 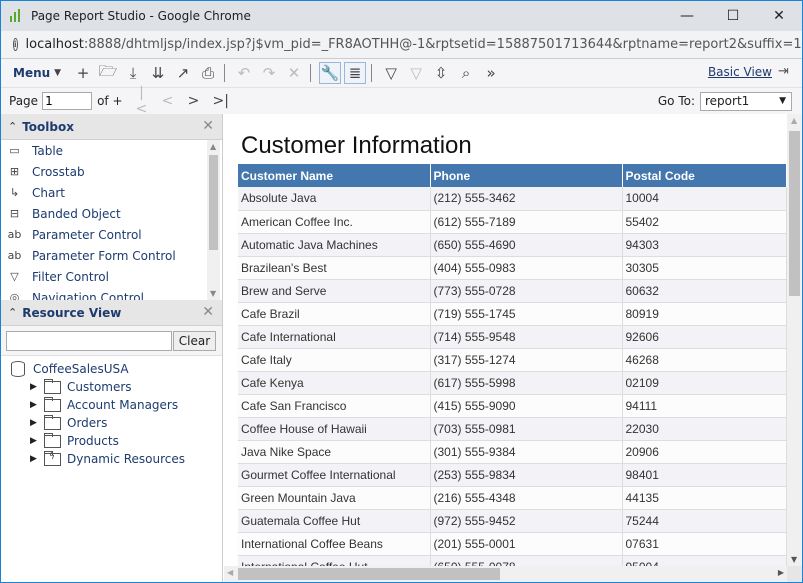 I want to click on postal-code-cell: 94111, so click(x=704, y=406).